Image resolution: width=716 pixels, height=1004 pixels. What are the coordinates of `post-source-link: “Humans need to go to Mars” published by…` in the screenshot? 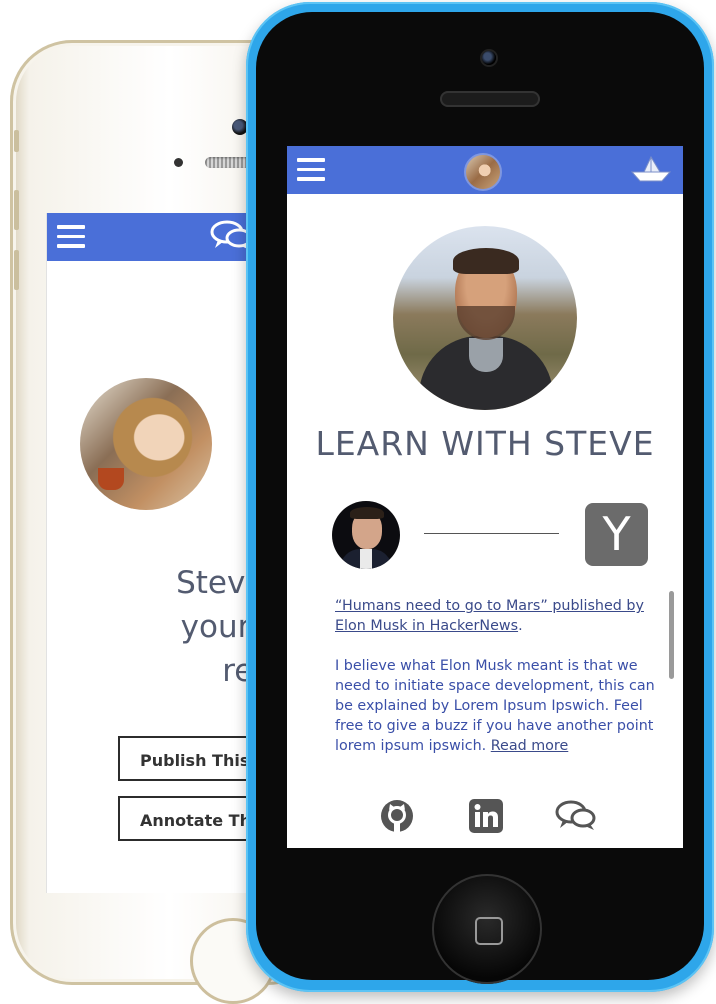 It's located at (489, 616).